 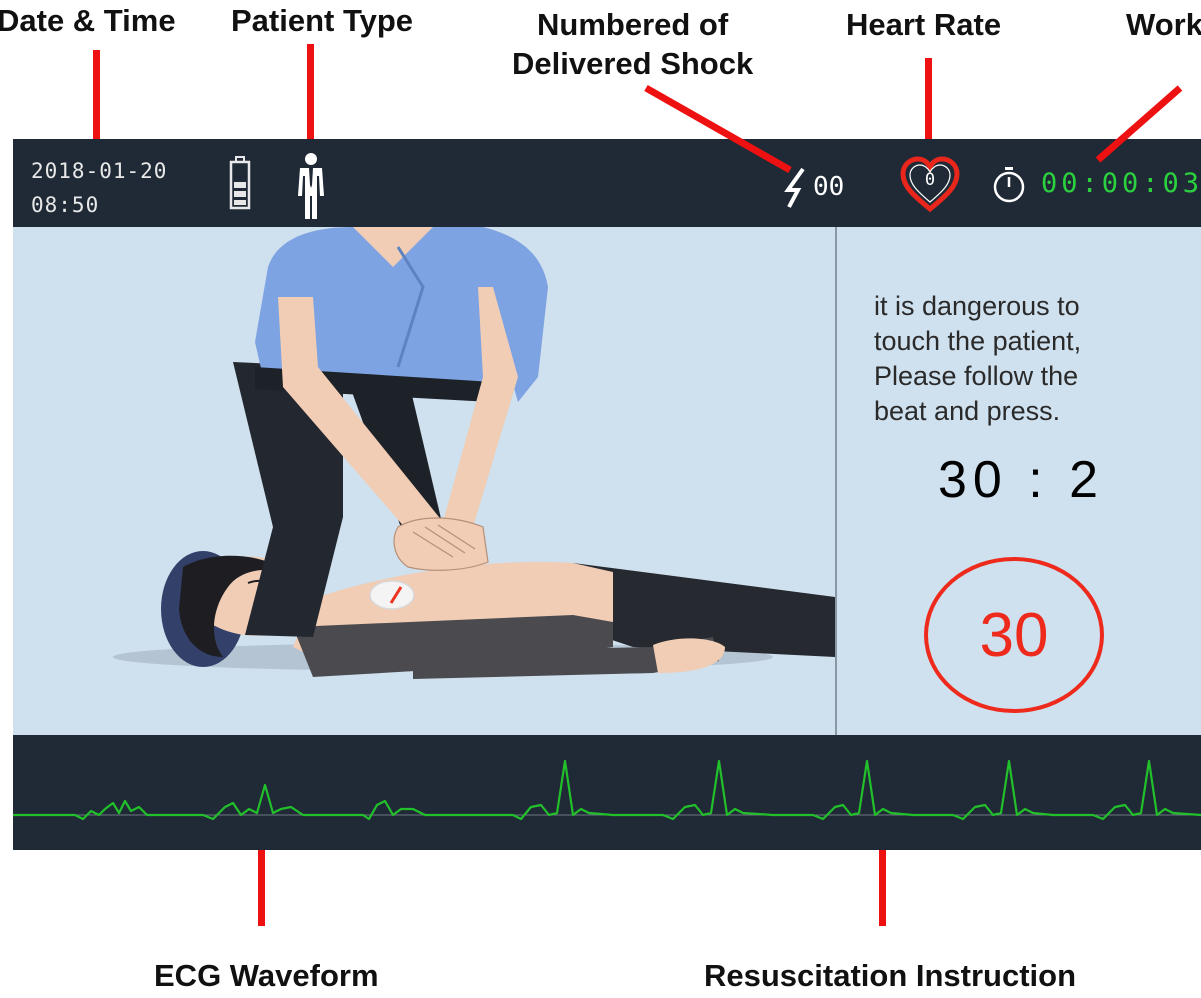 I want to click on heart-rate-callout: Heart Rate, so click(x=924, y=24).